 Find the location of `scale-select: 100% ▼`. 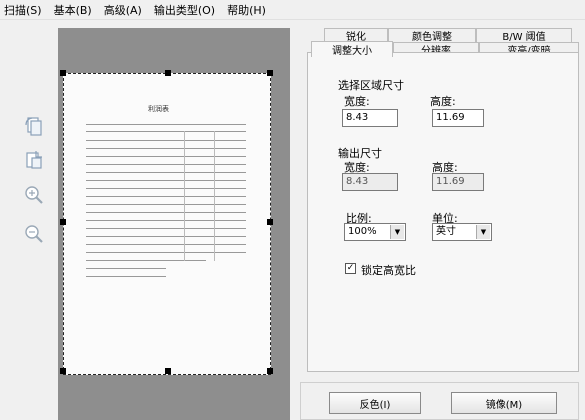

scale-select: 100% ▼ is located at coordinates (375, 232).